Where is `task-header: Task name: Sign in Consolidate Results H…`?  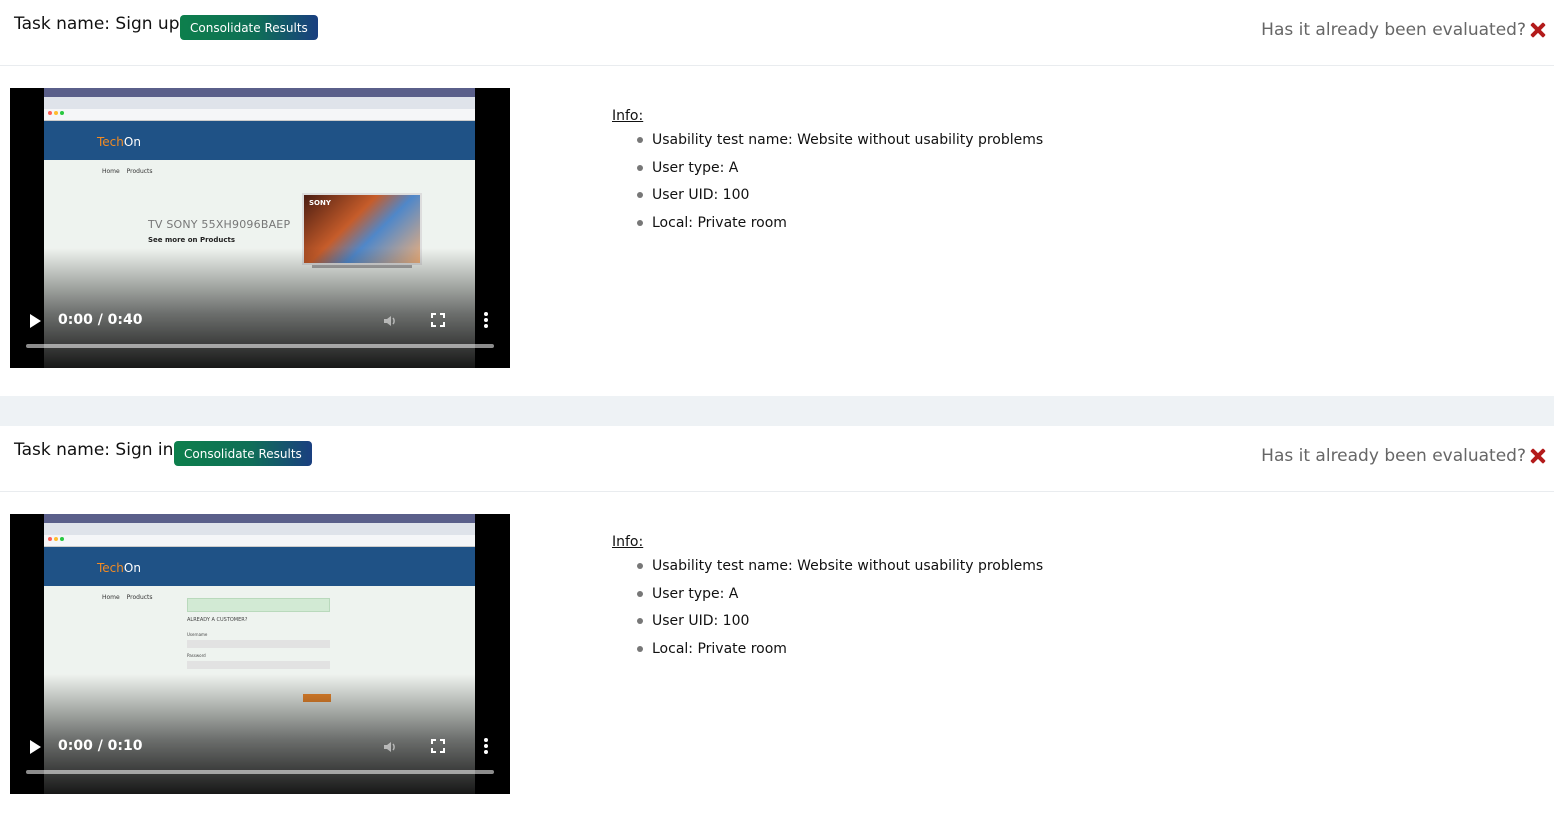 task-header: Task name: Sign in Consolidate Results H… is located at coordinates (777, 459).